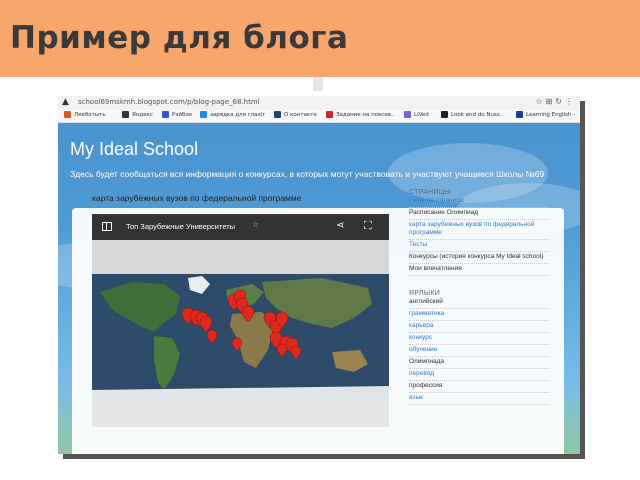 This screenshot has height=480, width=640. What do you see at coordinates (425, 293) in the screenshot?
I see `sidebar-labels-heading: ЯРЛЫКИ` at bounding box center [425, 293].